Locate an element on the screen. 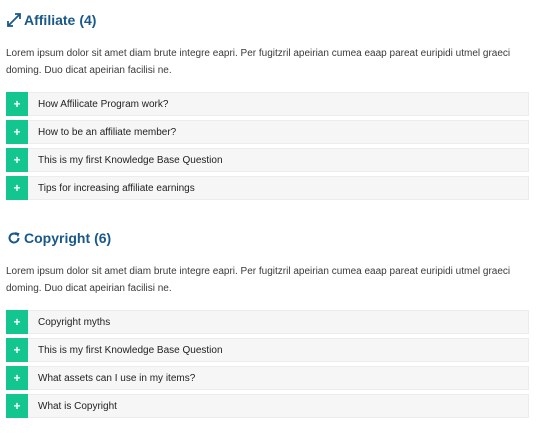 Image resolution: width=536 pixels, height=436 pixels. question-label: Tips for increasing affiliate earnings is located at coordinates (116, 188).